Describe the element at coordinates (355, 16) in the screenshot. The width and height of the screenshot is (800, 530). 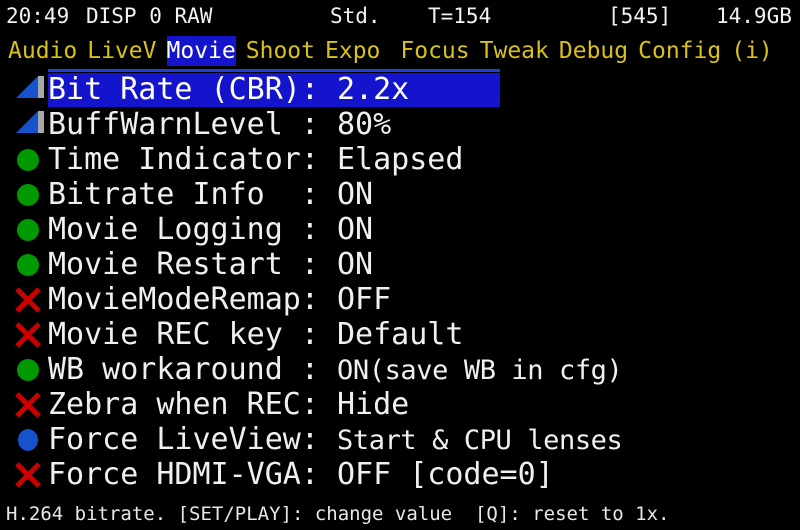
I see `status-picture-style: Std.` at that location.